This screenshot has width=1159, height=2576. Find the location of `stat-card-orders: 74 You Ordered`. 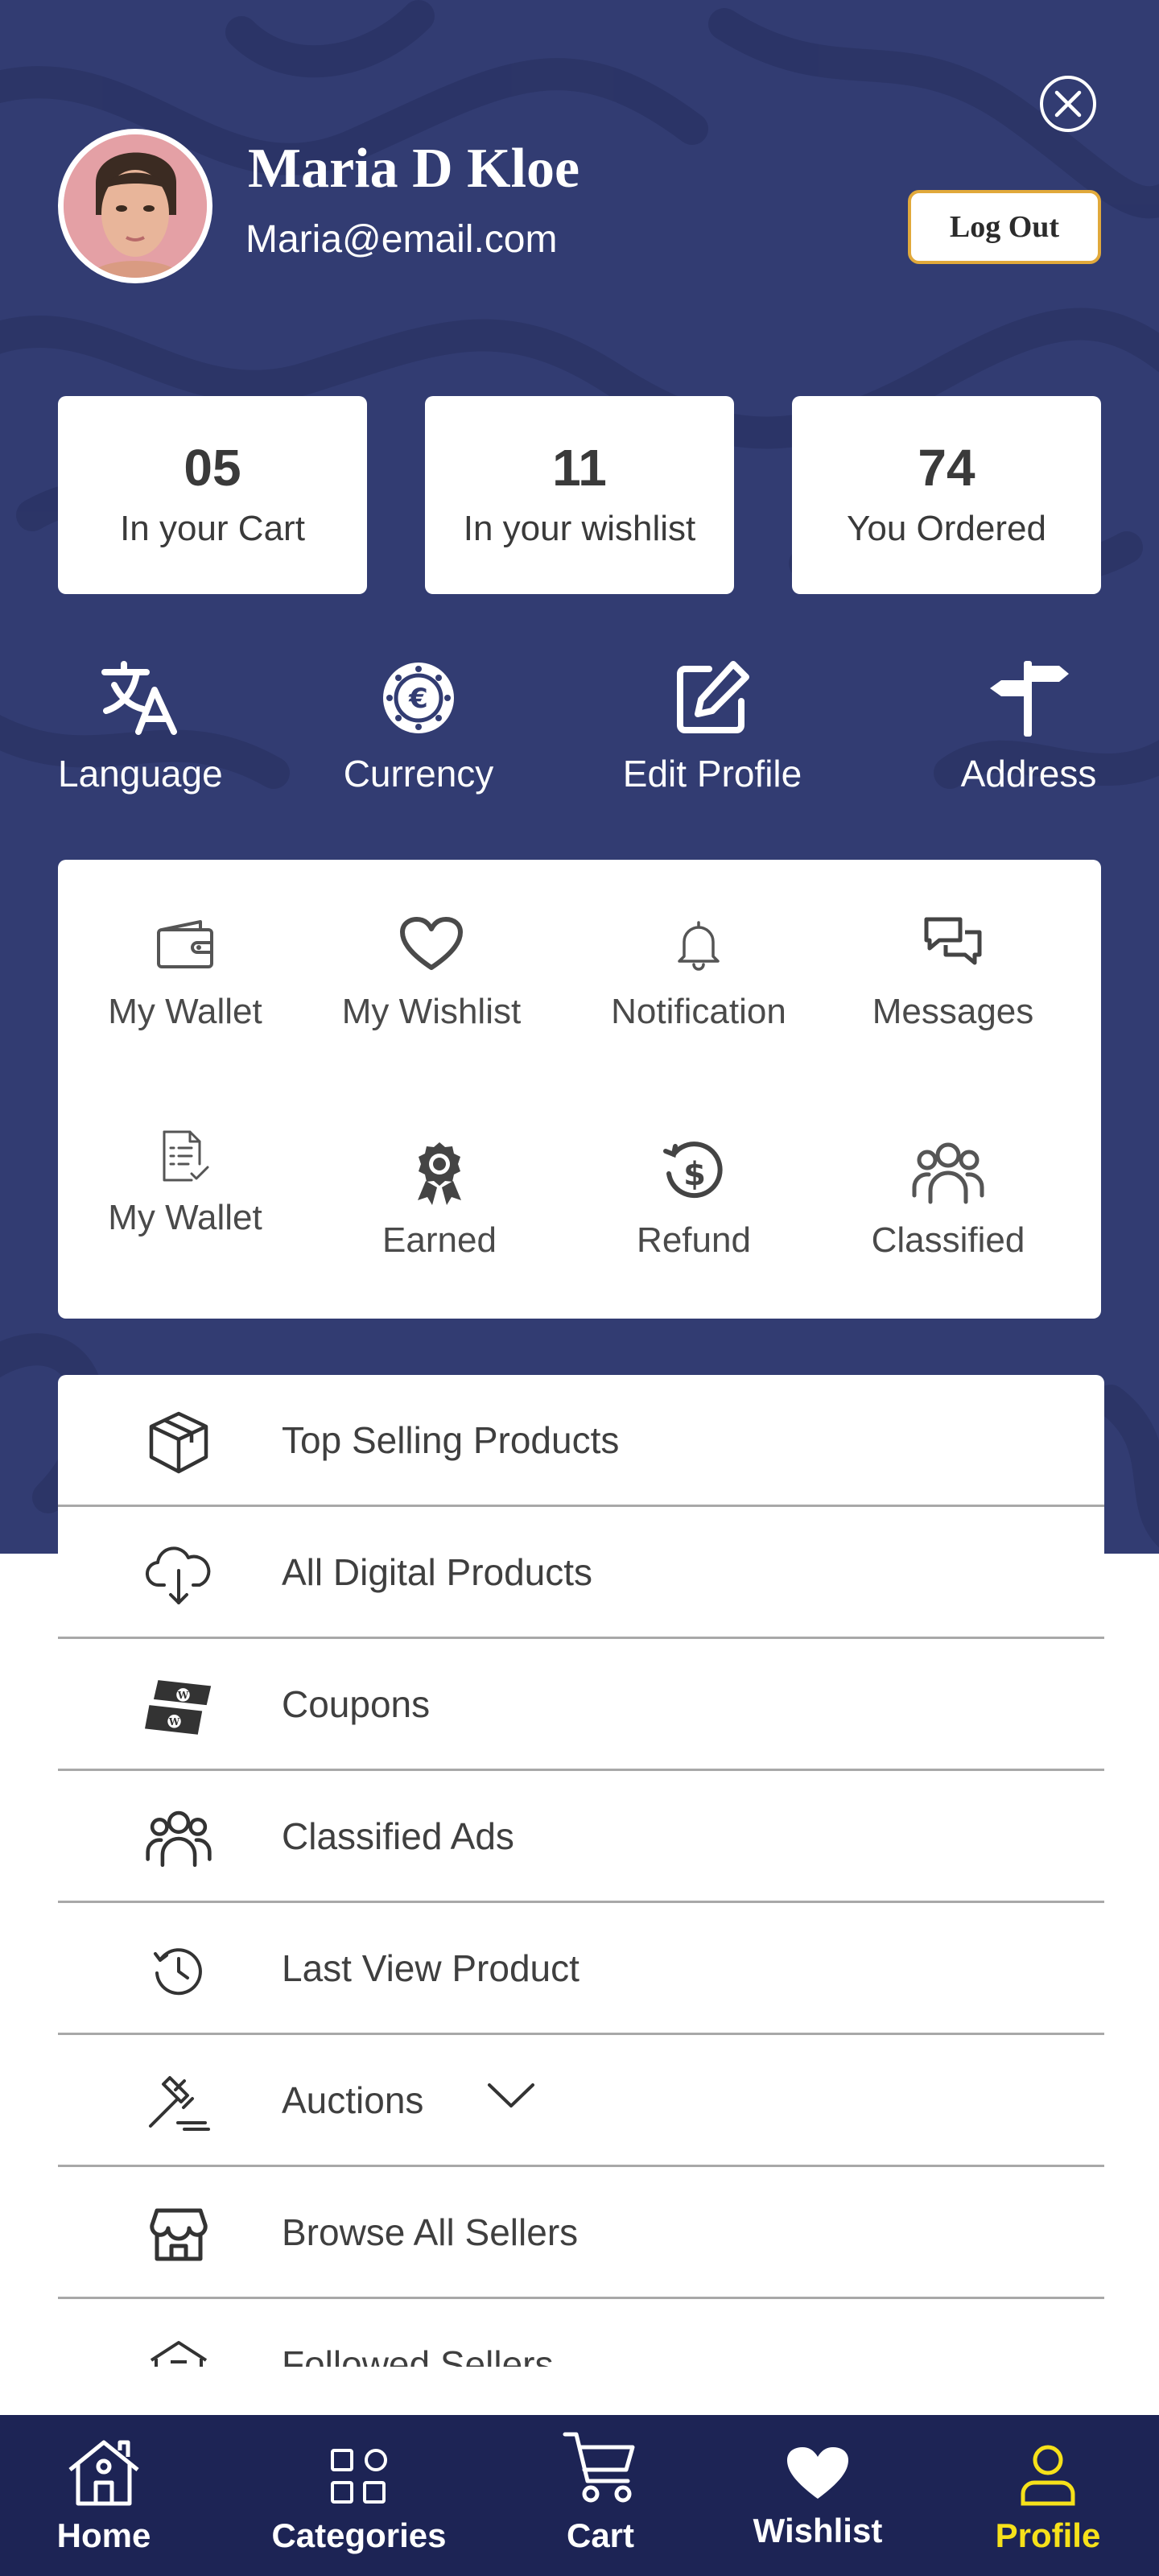

stat-card-orders: 74 You Ordered is located at coordinates (946, 495).